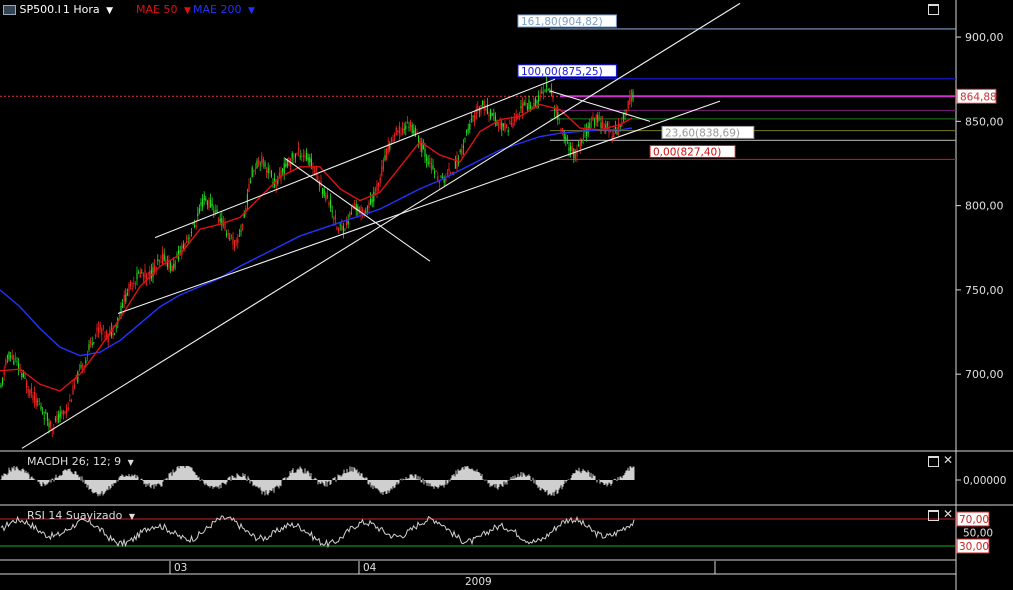 Image resolution: width=1013 pixels, height=590 pixels. Describe the element at coordinates (984, 37) in the screenshot. I see `price-tick-label: 900,00` at that location.